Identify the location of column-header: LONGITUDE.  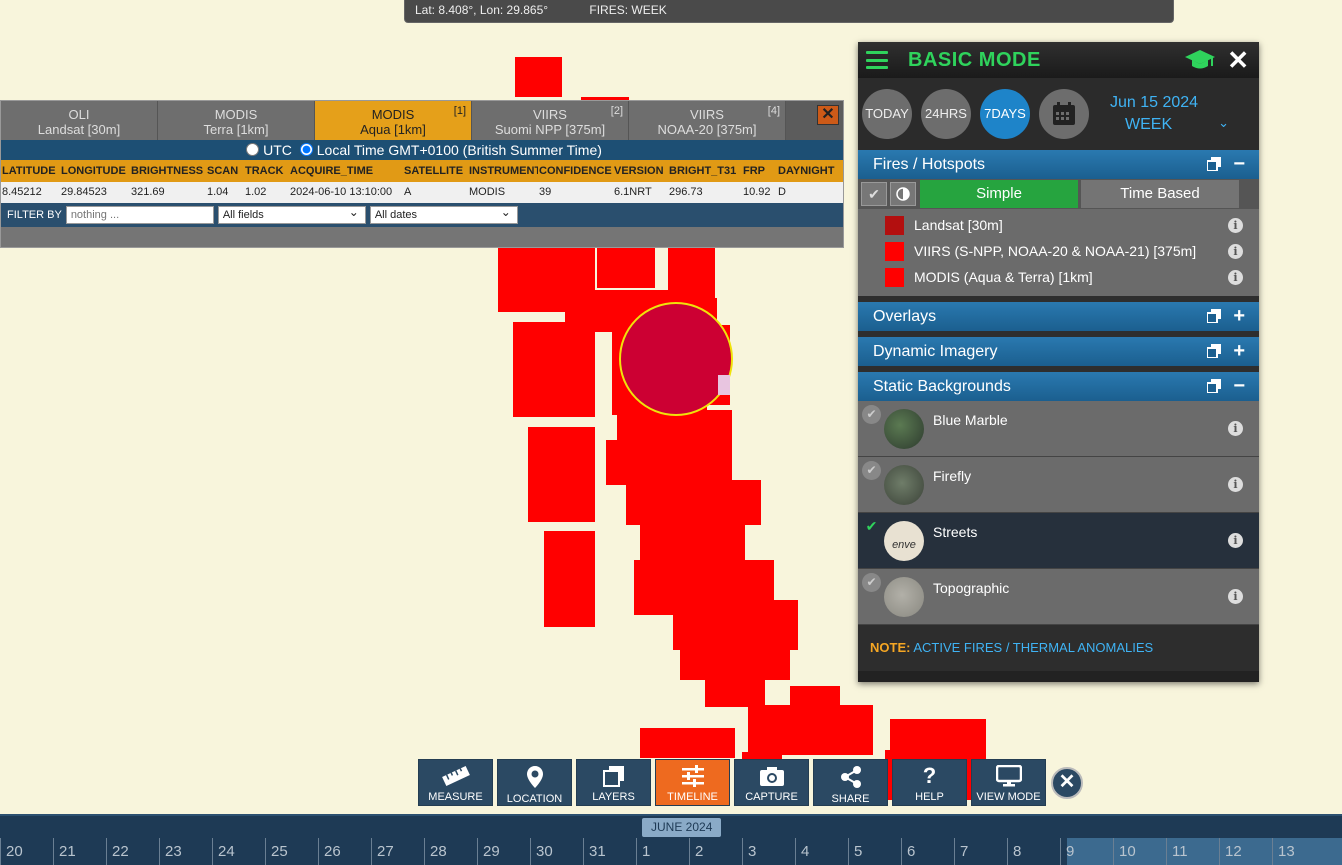
(95, 171).